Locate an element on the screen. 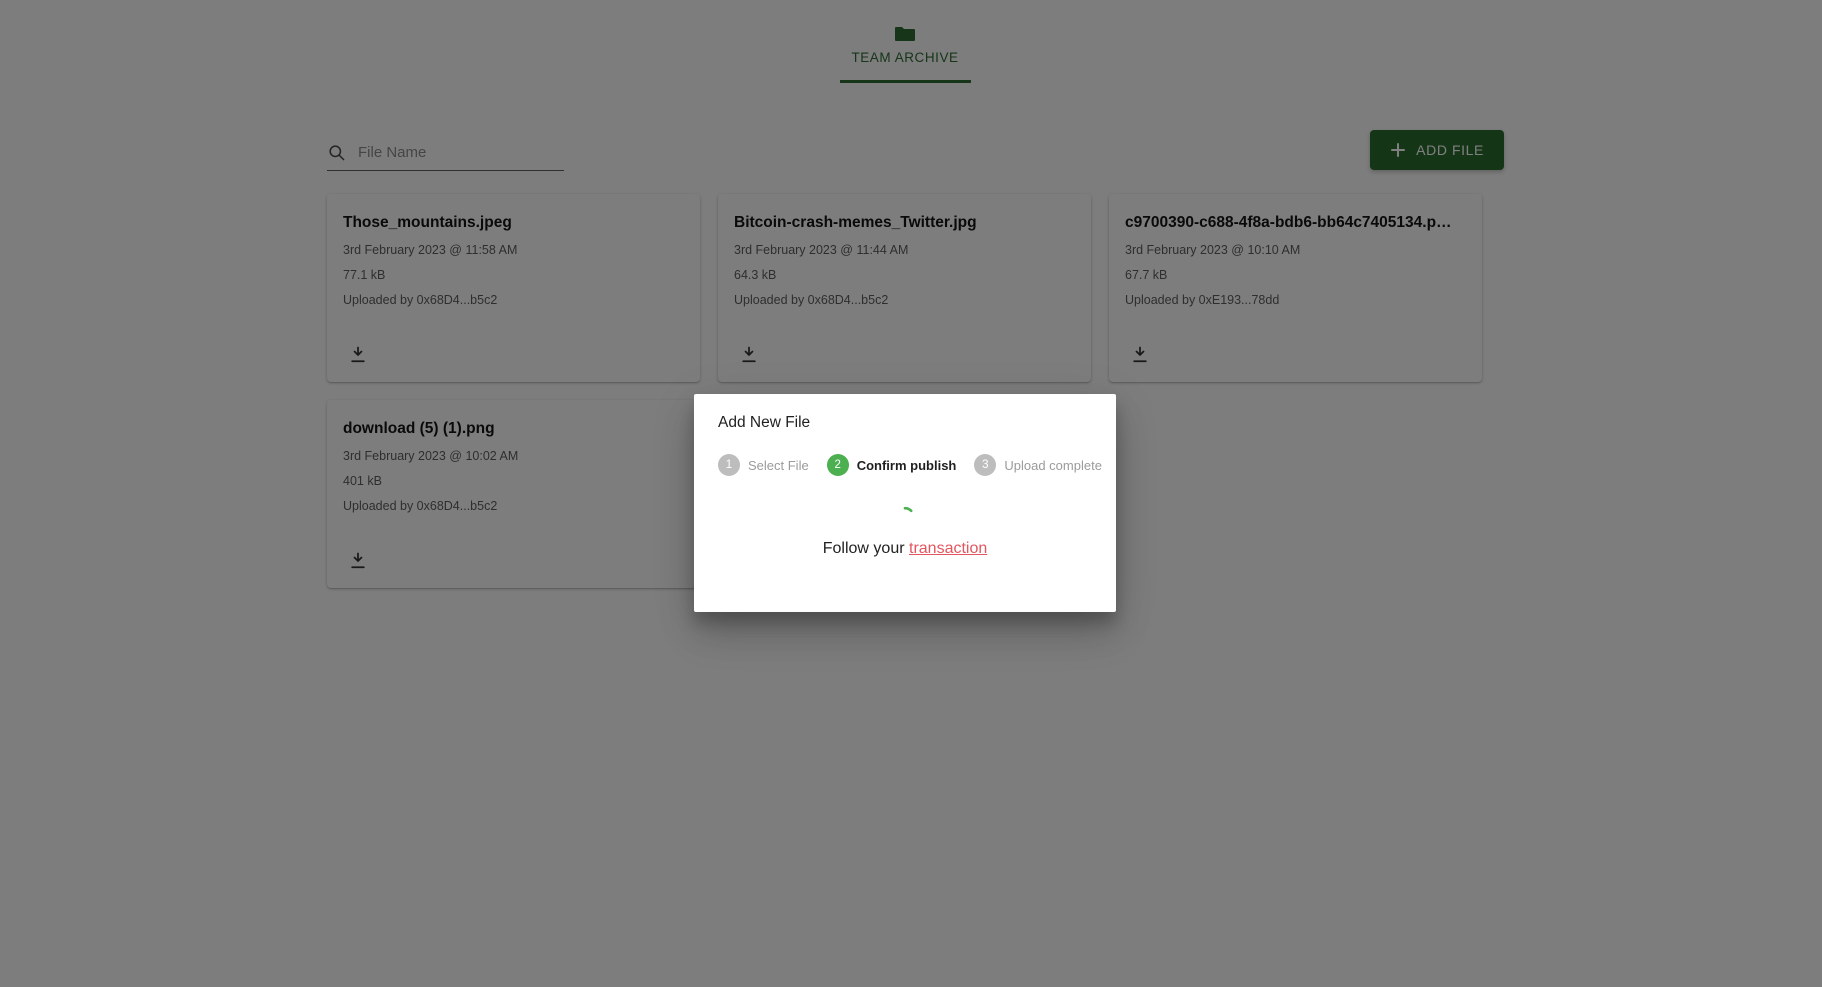 This screenshot has width=1822, height=987. follow-transaction-text: Follow your transaction is located at coordinates (905, 549).